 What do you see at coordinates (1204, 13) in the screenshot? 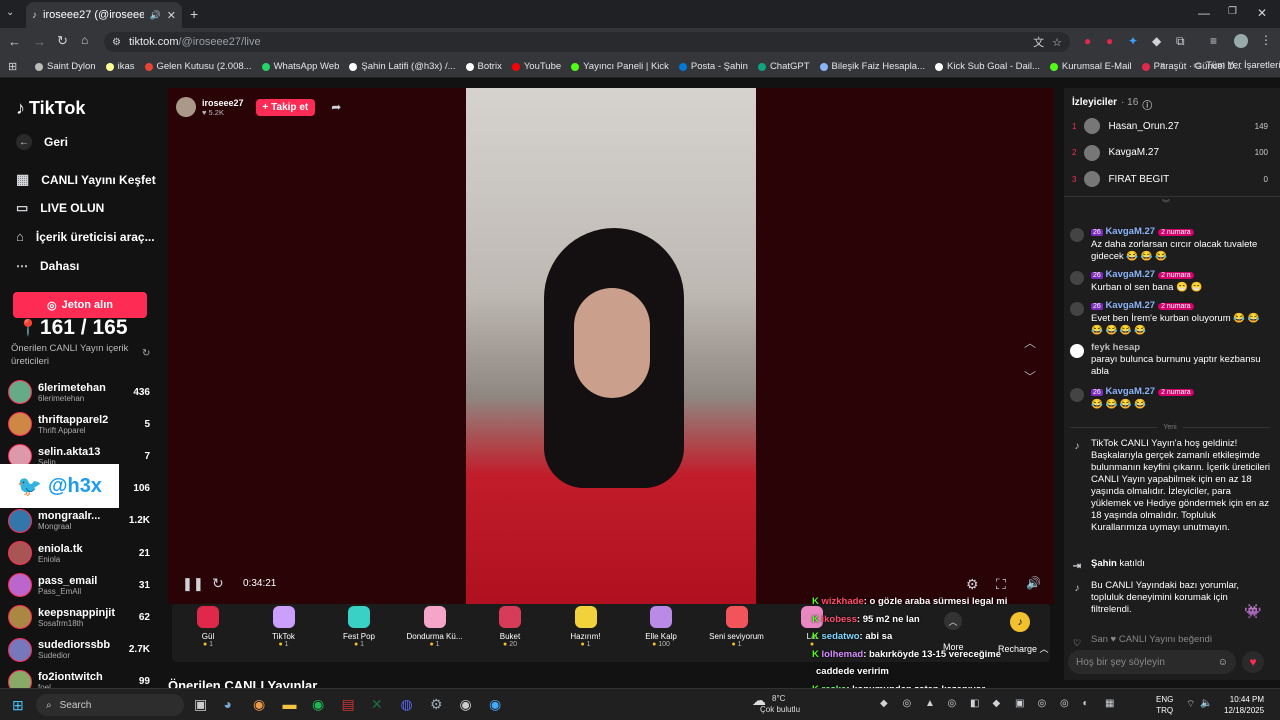
I see `minimize-icon: —` at bounding box center [1204, 13].